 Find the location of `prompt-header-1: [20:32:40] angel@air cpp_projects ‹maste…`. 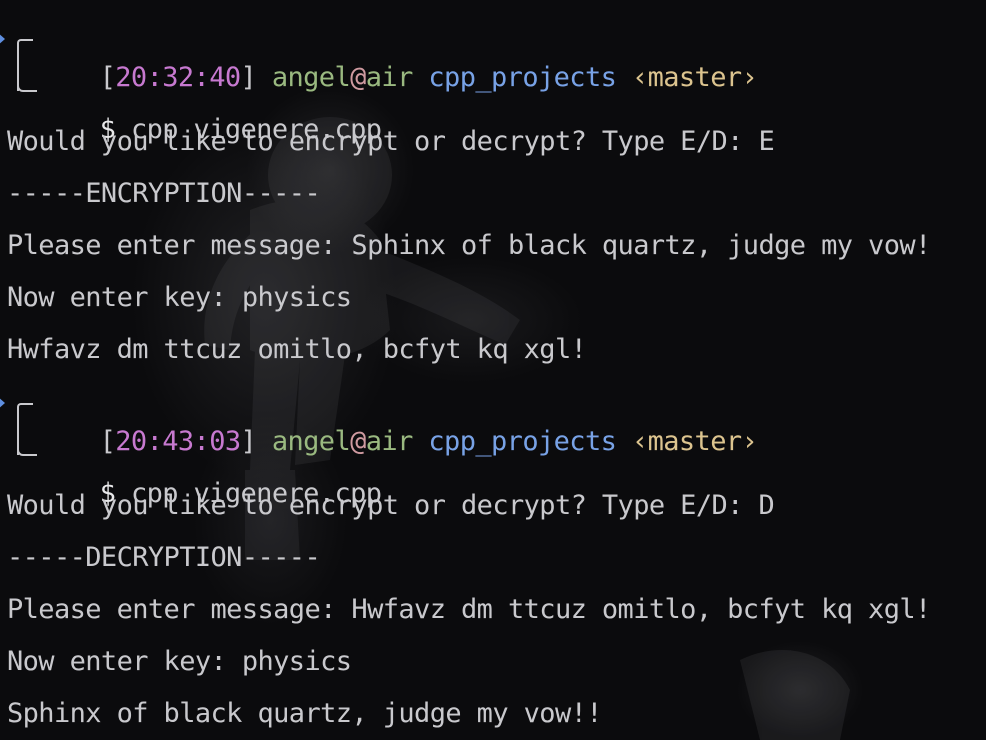

prompt-header-1: [20:32:40] angel@air cpp_projects ‹maste… is located at coordinates (397, 55).